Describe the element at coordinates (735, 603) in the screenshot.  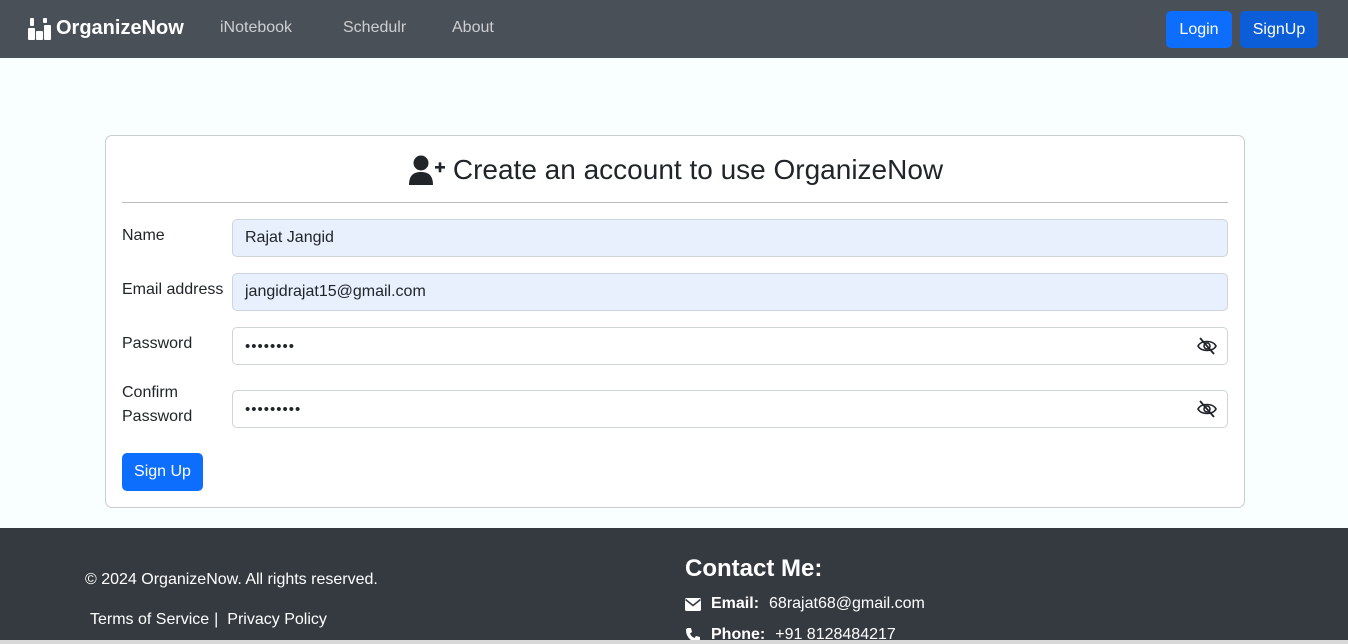
I see `email-label: Email:` at that location.